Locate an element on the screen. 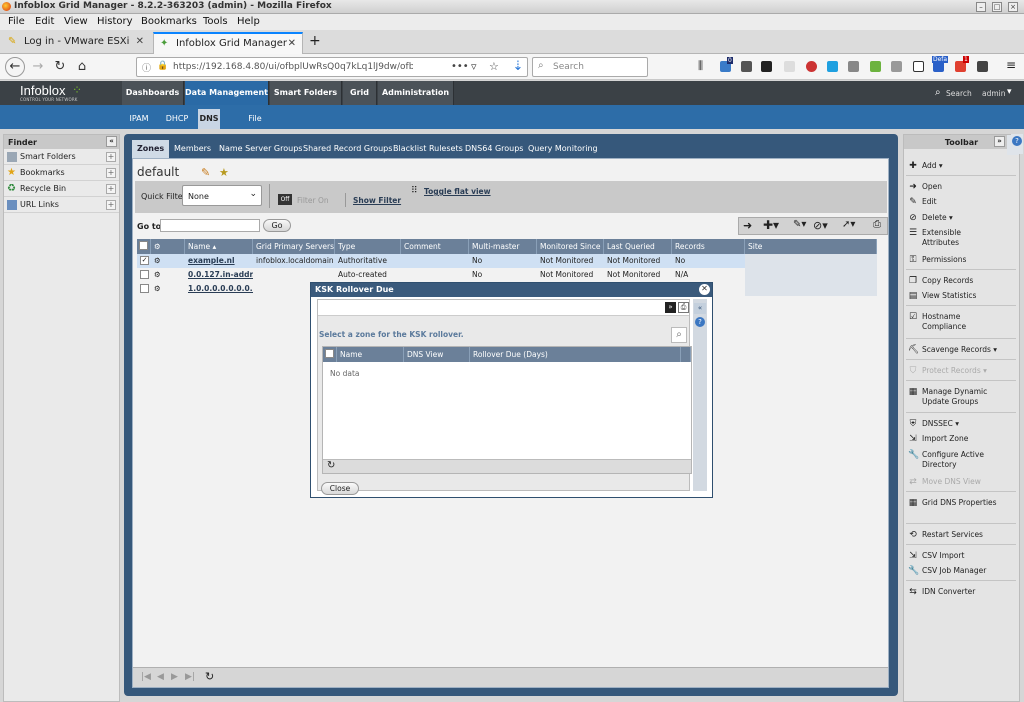 This screenshot has width=1024, height=702. menu-bookmarks: Bookmarks is located at coordinates (169, 21).